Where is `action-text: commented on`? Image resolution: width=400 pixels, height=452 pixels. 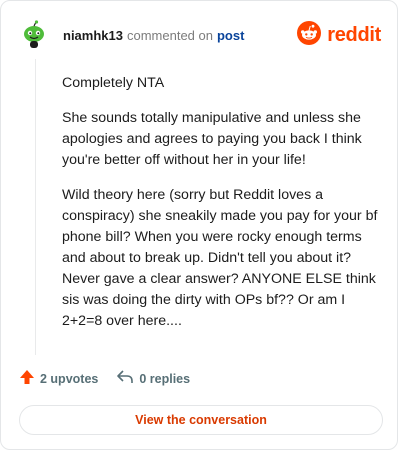
action-text: commented on is located at coordinates (169, 35).